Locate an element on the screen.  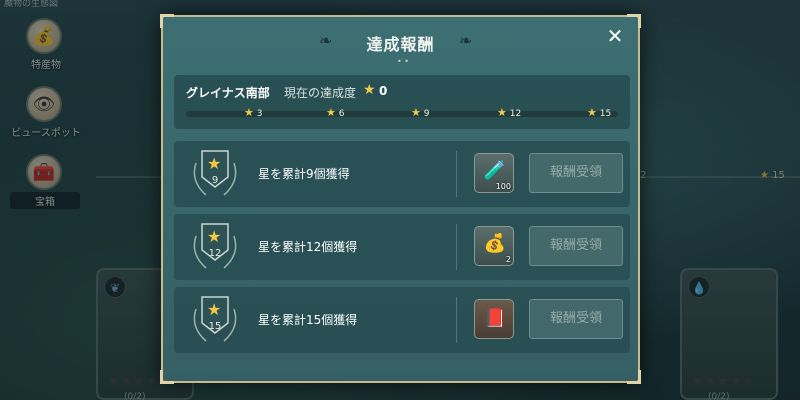
reward-quantity: 100 is located at coordinates (503, 186).